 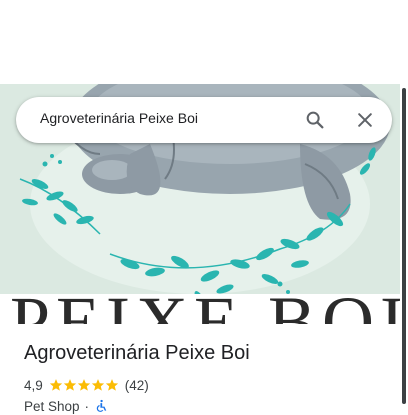 I want to click on rating-row: 4,9 (42), so click(x=86, y=385).